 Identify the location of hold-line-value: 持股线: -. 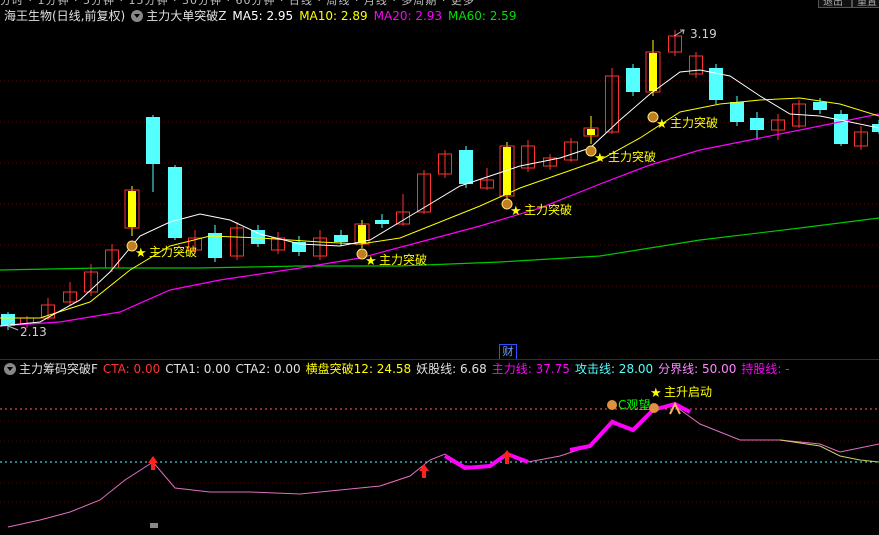
(765, 369).